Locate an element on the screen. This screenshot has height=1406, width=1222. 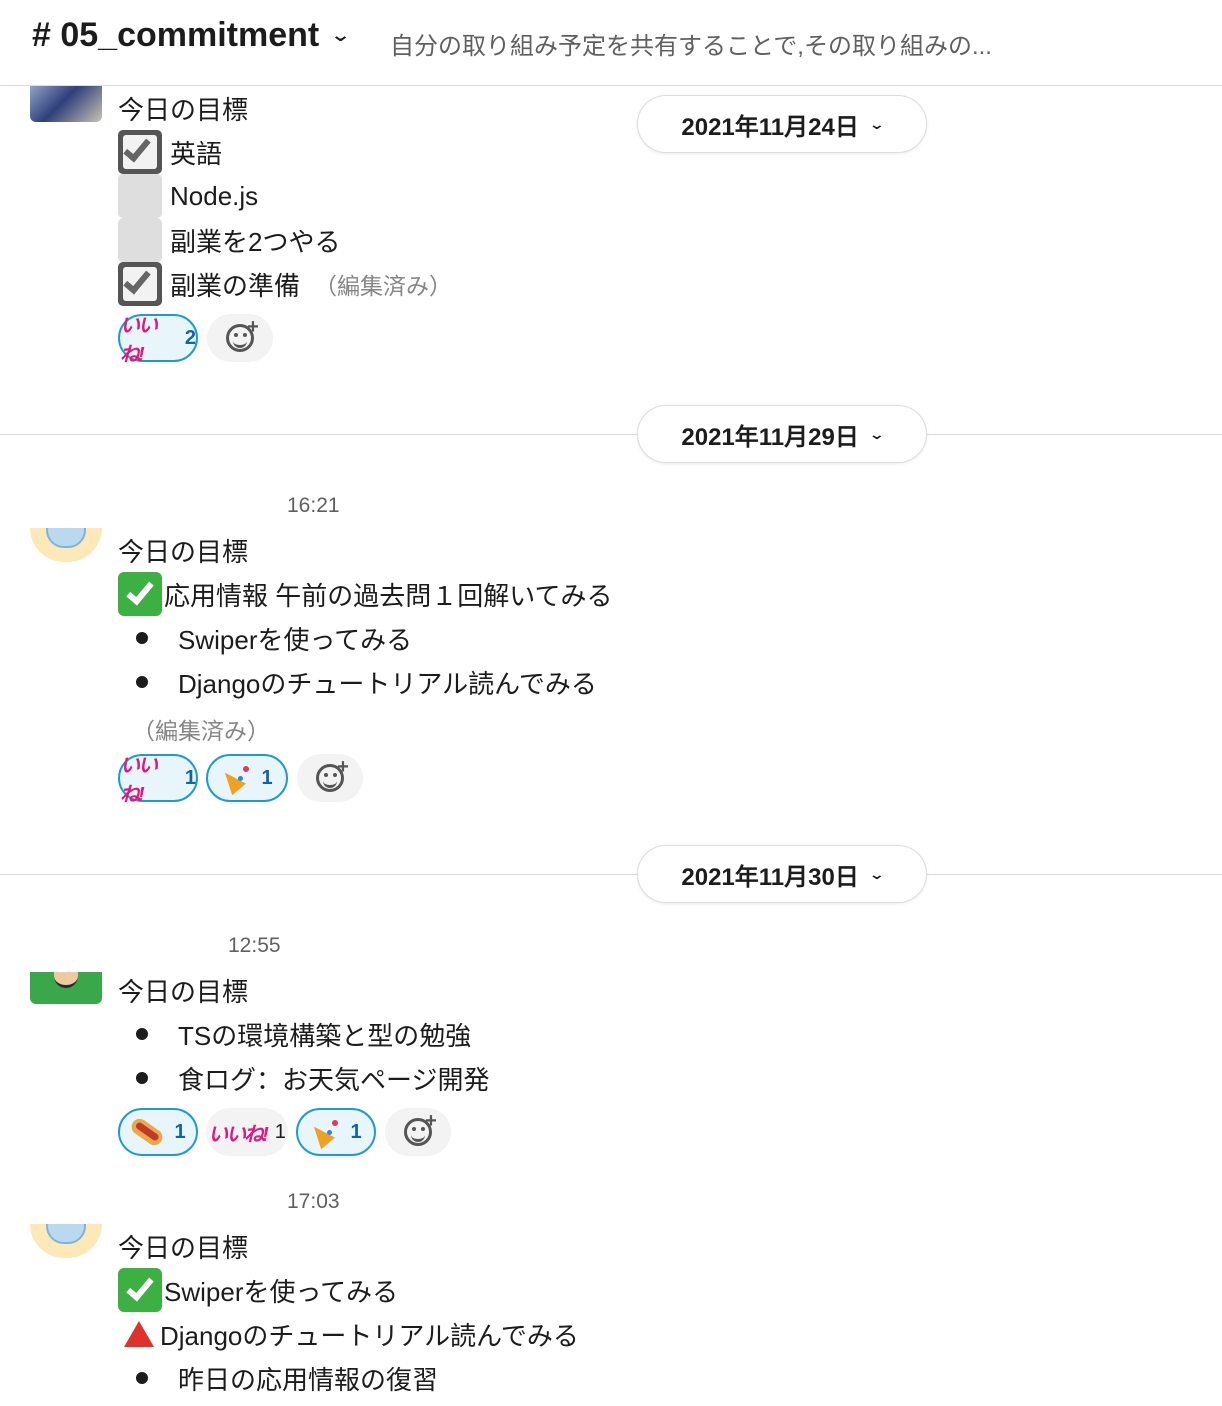
list-item: 食ログ：お天気ページ開発 is located at coordinates (303, 1078).